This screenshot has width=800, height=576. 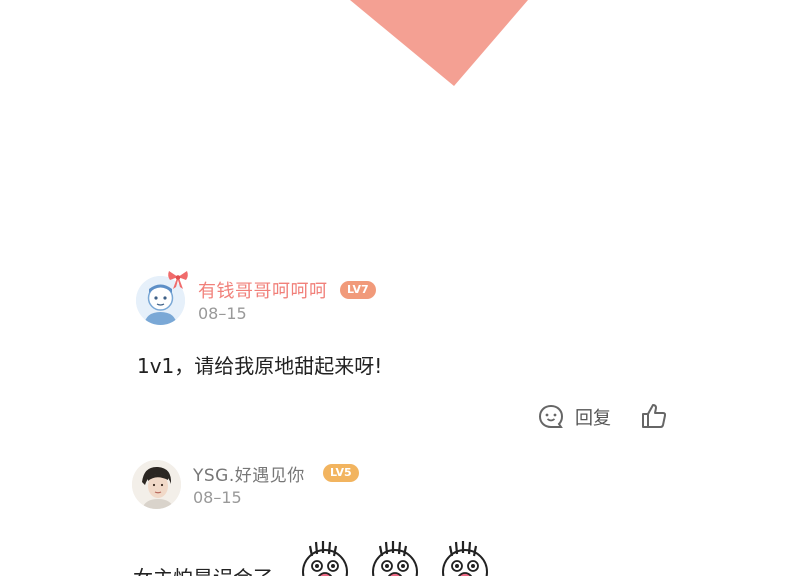 What do you see at coordinates (358, 290) in the screenshot?
I see `level-badge: LV7` at bounding box center [358, 290].